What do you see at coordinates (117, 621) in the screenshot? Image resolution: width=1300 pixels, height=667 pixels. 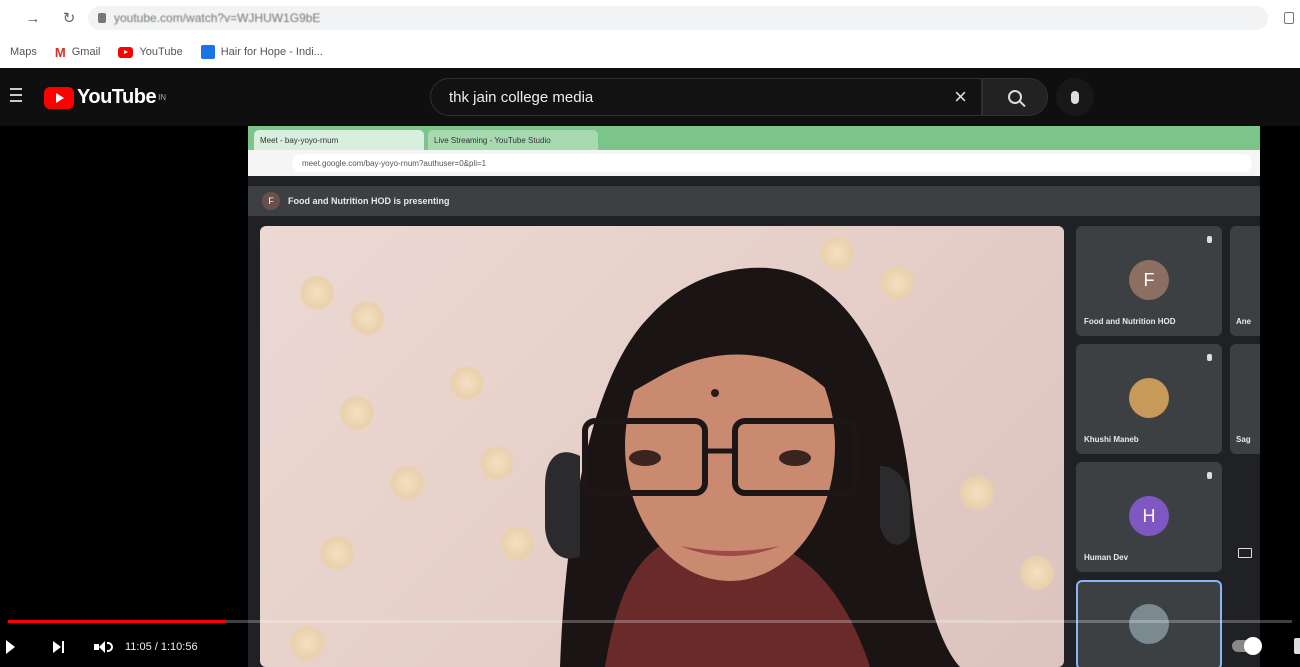 I see `progress-fill` at bounding box center [117, 621].